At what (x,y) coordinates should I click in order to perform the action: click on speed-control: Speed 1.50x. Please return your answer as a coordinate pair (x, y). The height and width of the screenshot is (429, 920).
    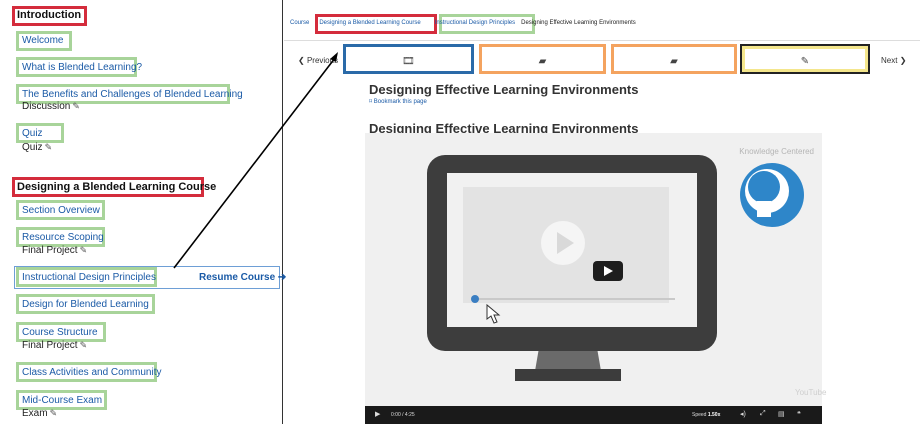
    Looking at the image, I should click on (706, 415).